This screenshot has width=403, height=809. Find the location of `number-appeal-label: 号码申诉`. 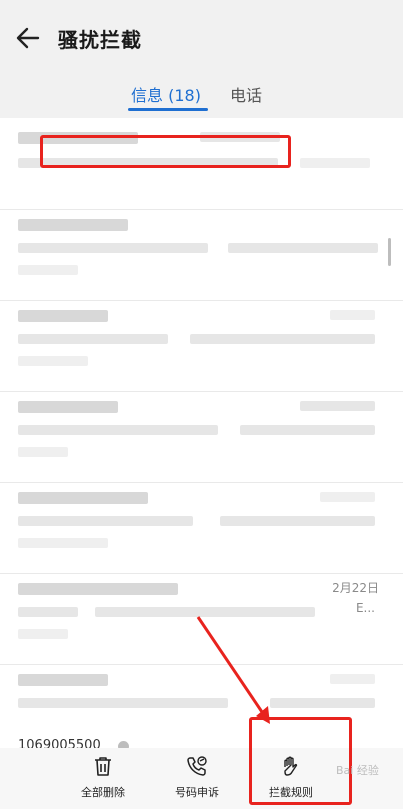

number-appeal-label: 号码申诉 is located at coordinates (197, 792).